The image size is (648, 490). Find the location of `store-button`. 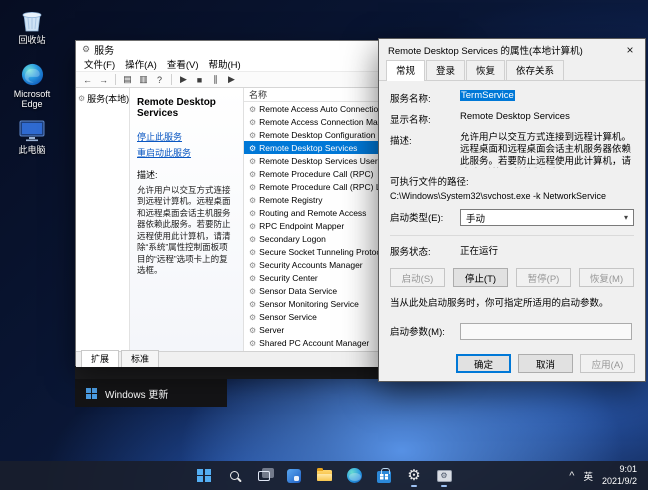

store-button is located at coordinates (384, 475).